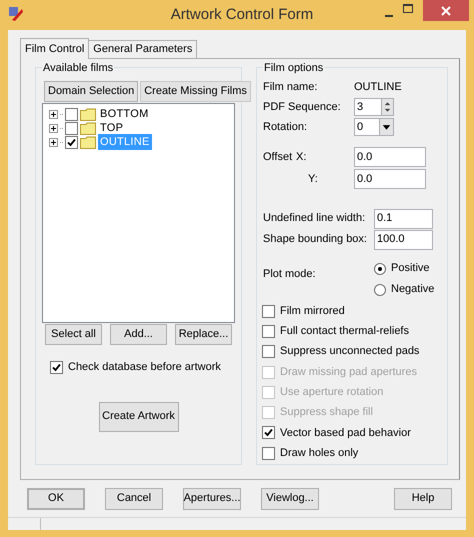 This screenshot has width=474, height=537. I want to click on checkbox-label: Film mirrored, so click(312, 311).